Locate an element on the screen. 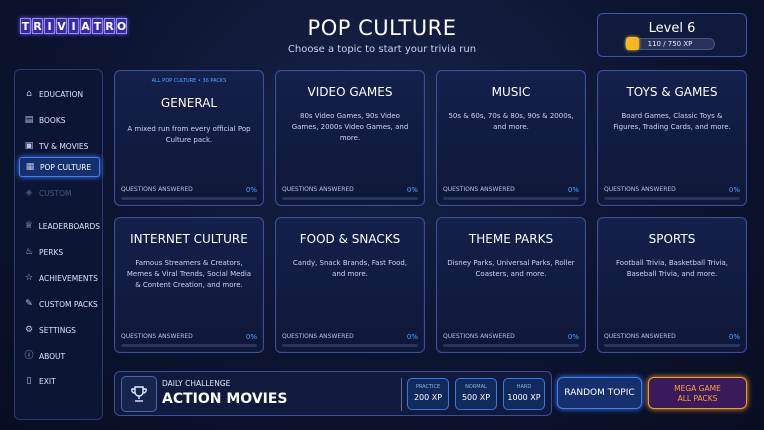 The height and width of the screenshot is (430, 764). info-icon: ⓘ is located at coordinates (29, 356).